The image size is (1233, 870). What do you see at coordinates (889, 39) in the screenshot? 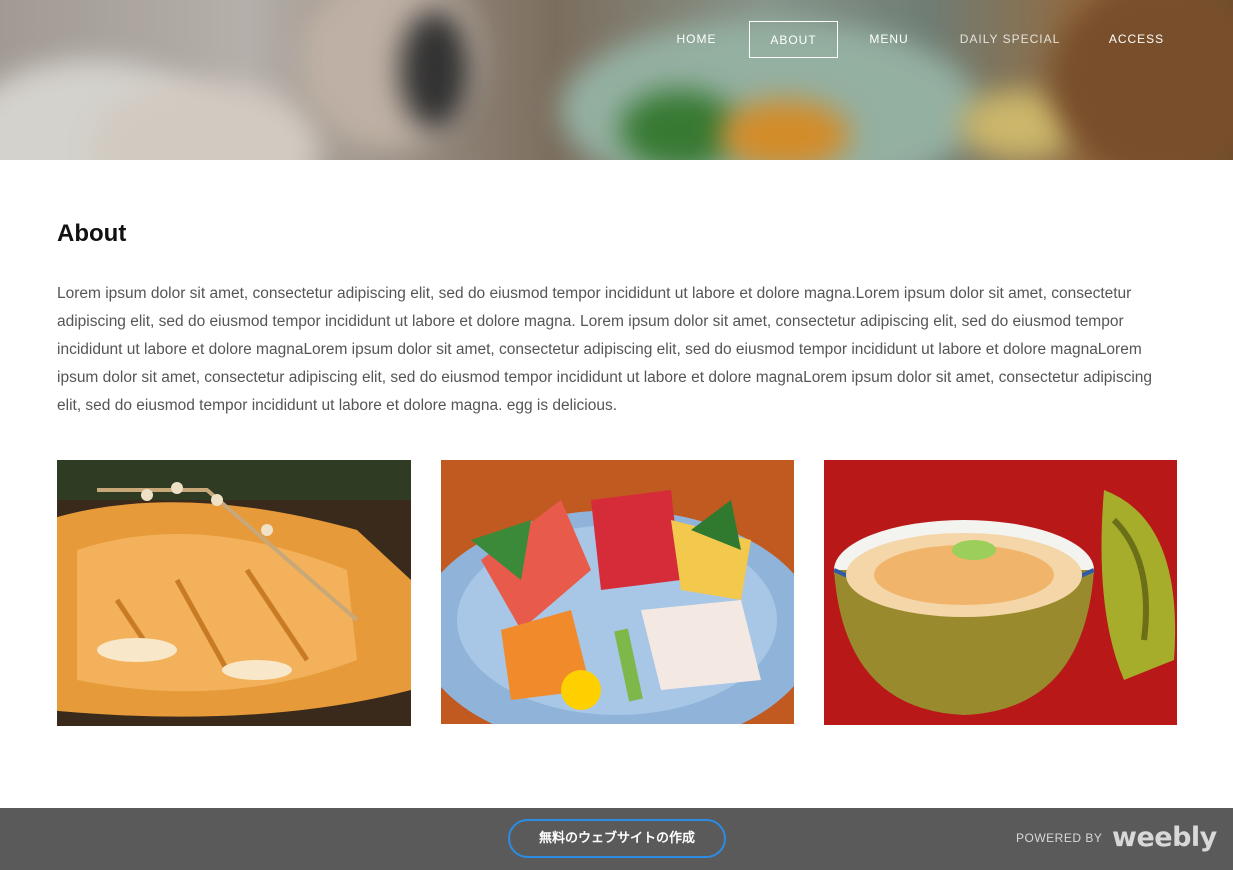
I see `nav-menu: MENU` at bounding box center [889, 39].